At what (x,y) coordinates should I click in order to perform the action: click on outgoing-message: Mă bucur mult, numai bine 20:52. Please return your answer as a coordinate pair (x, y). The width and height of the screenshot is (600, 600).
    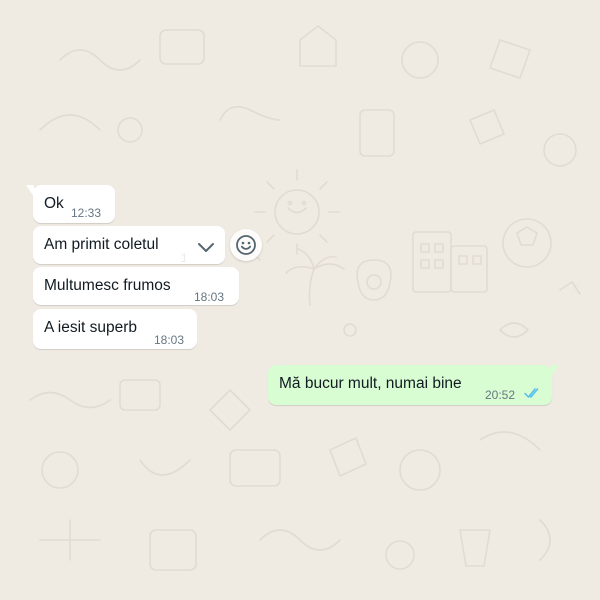
    Looking at the image, I should click on (413, 385).